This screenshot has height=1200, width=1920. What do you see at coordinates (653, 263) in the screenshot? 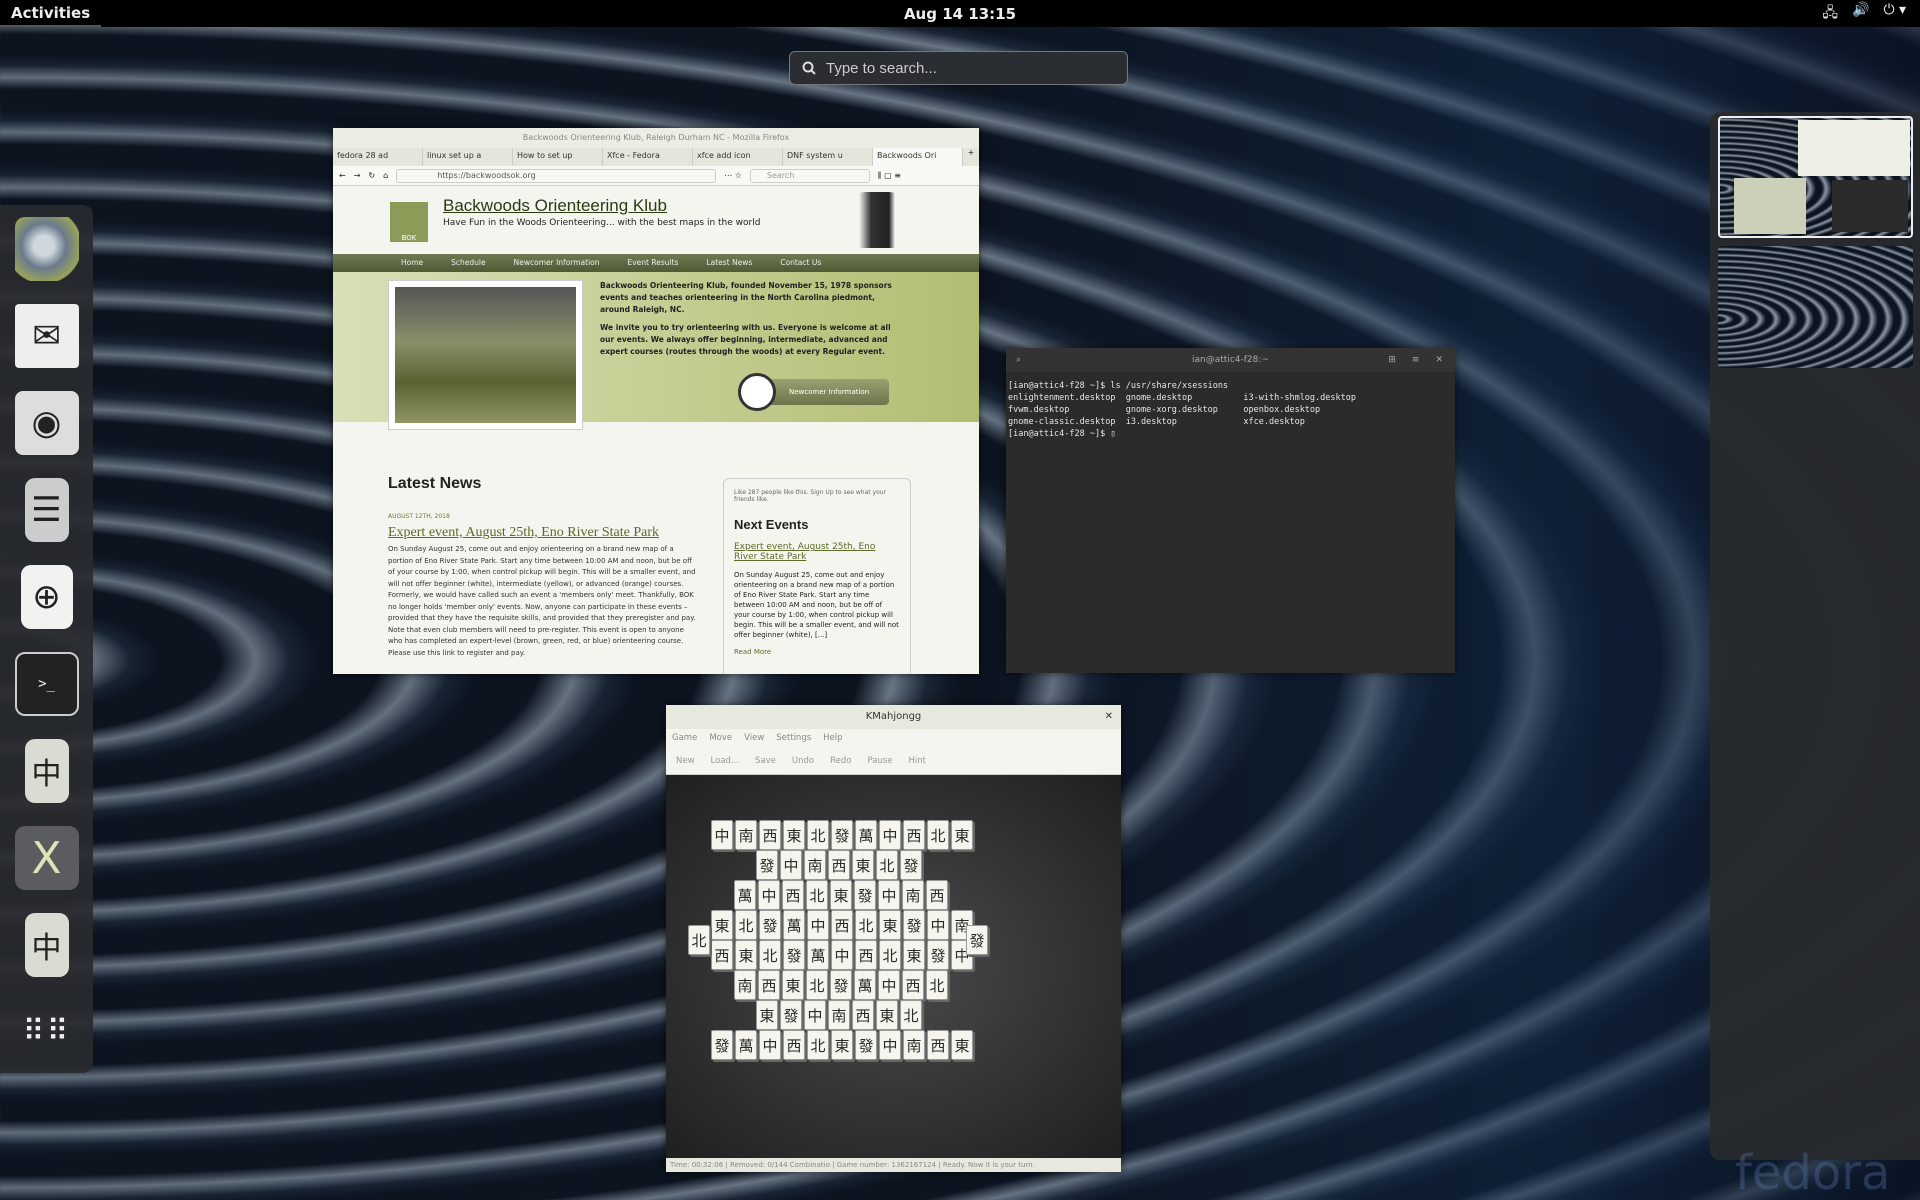
I see `nav-results: Event Results` at bounding box center [653, 263].